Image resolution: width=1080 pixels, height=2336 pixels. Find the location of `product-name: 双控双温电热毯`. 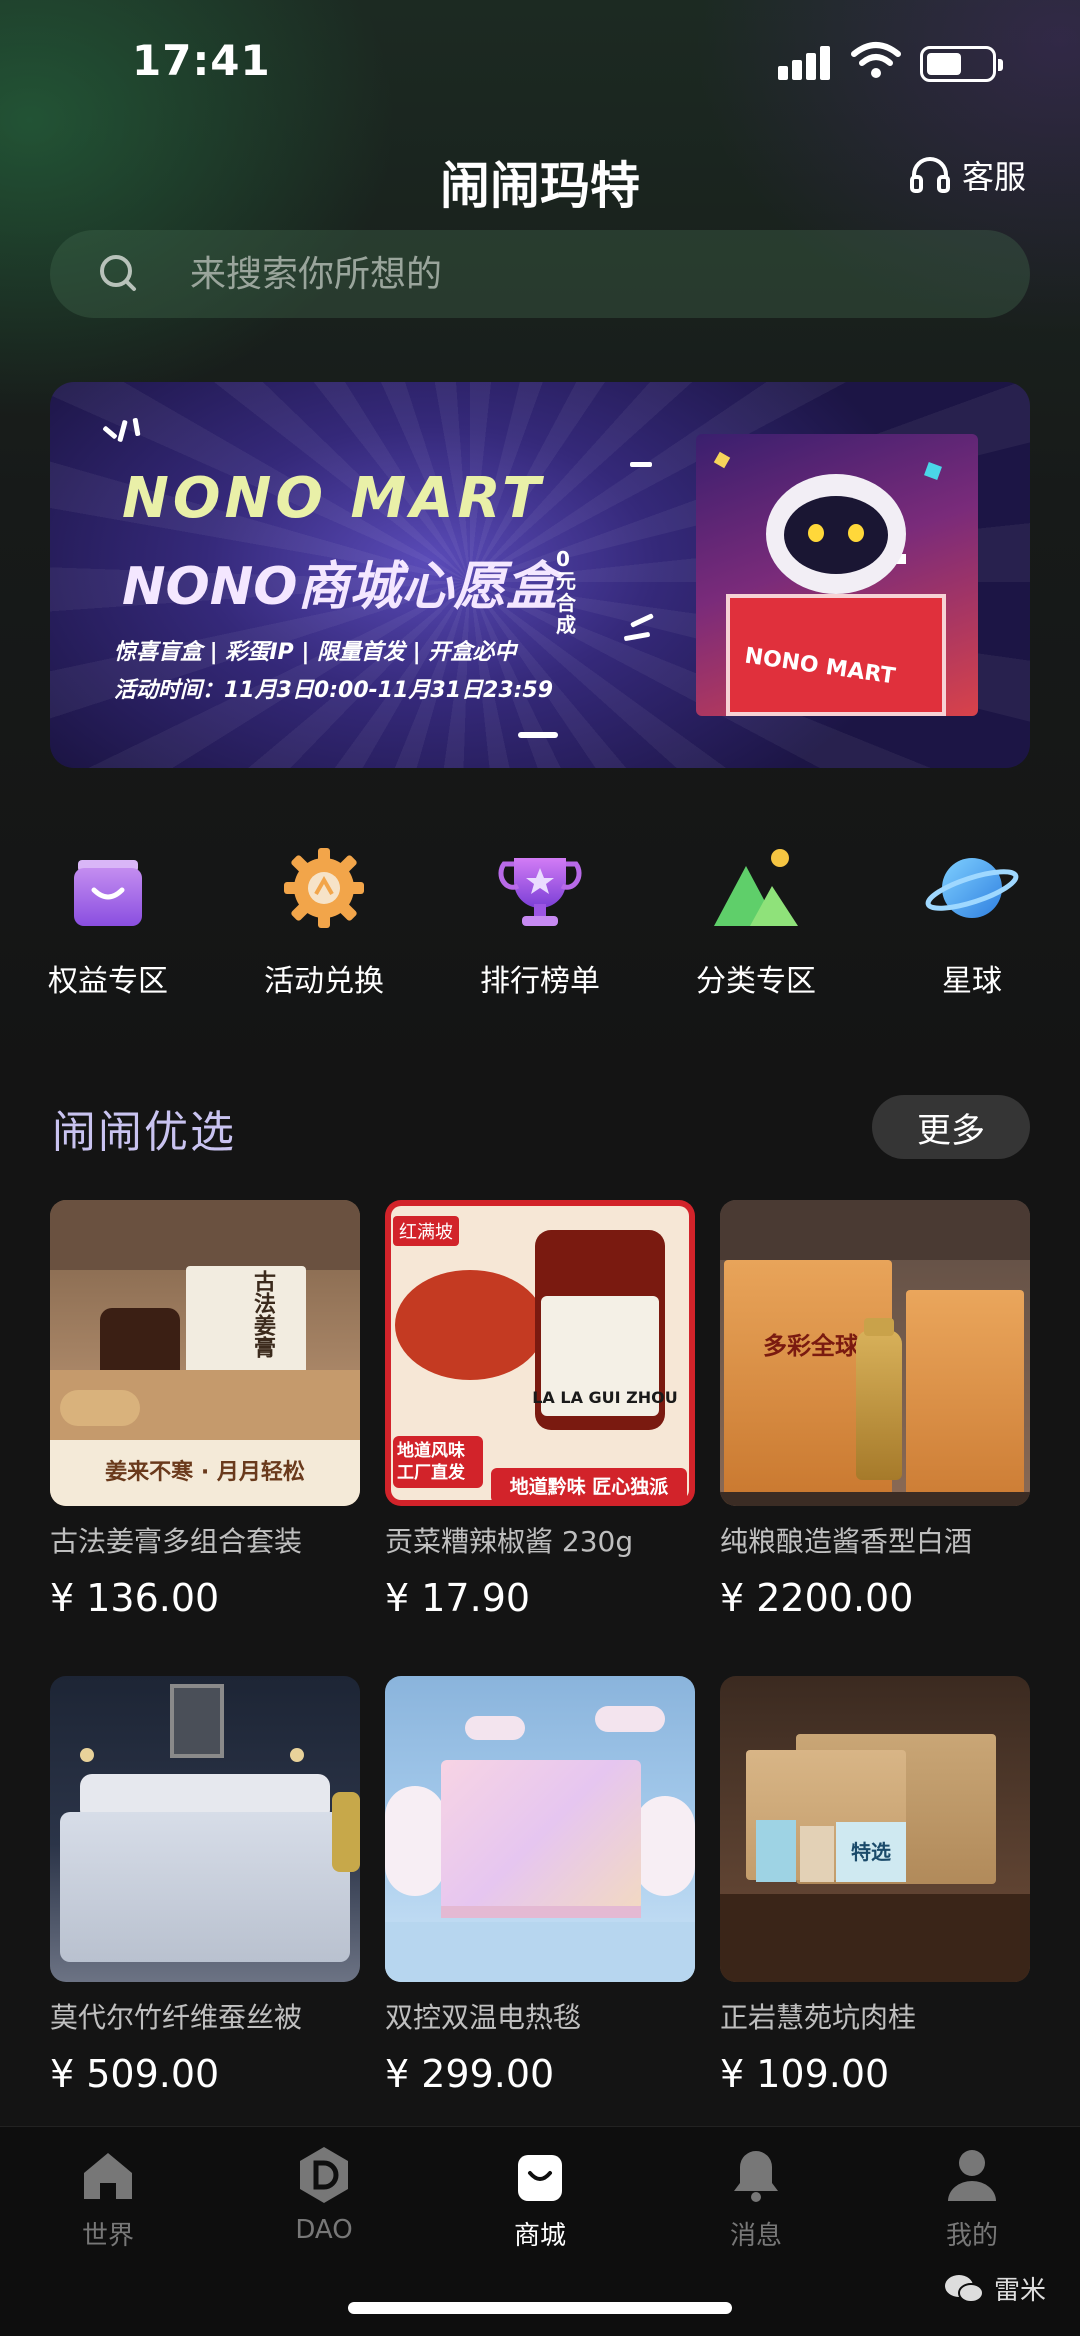

product-name: 双控双温电热毯 is located at coordinates (483, 2017).